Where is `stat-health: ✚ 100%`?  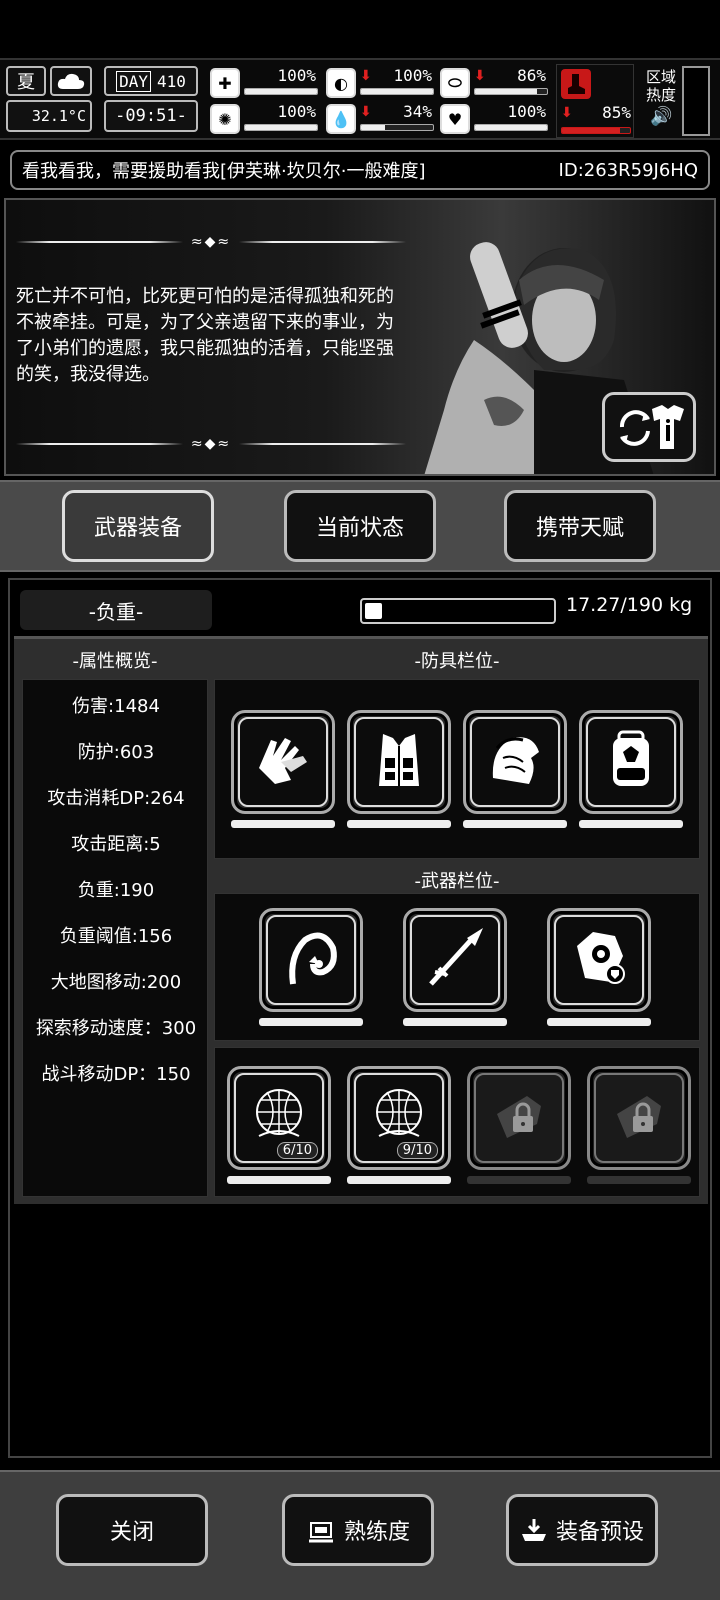
stat-health: ✚ 100% is located at coordinates (266, 83).